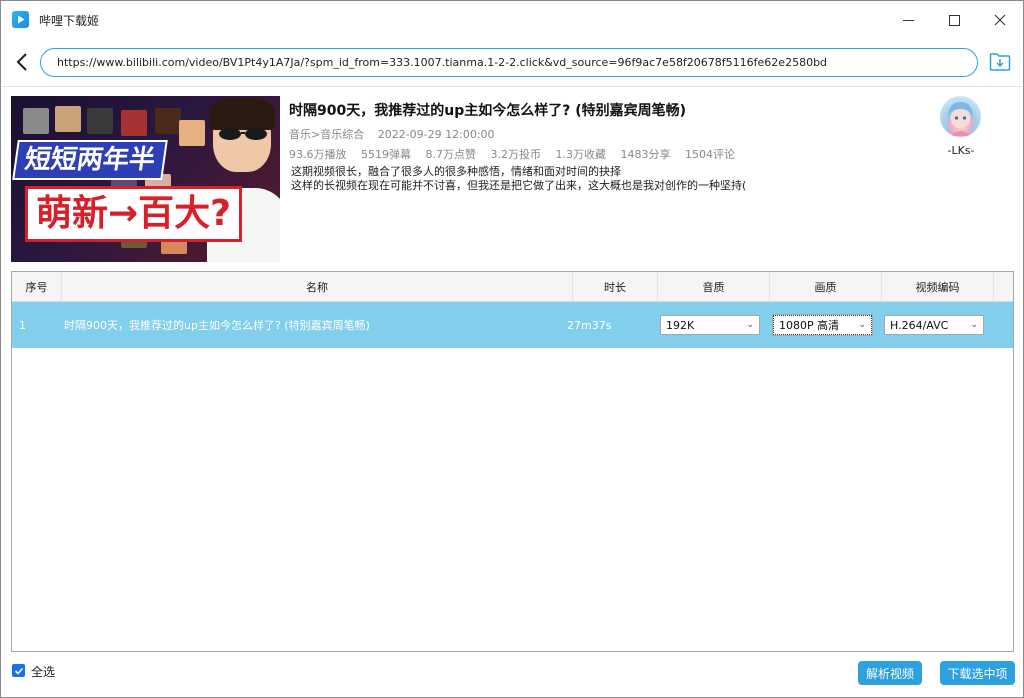  Describe the element at coordinates (919, 325) in the screenshot. I see `codec-value: H.264/AVC` at that location.